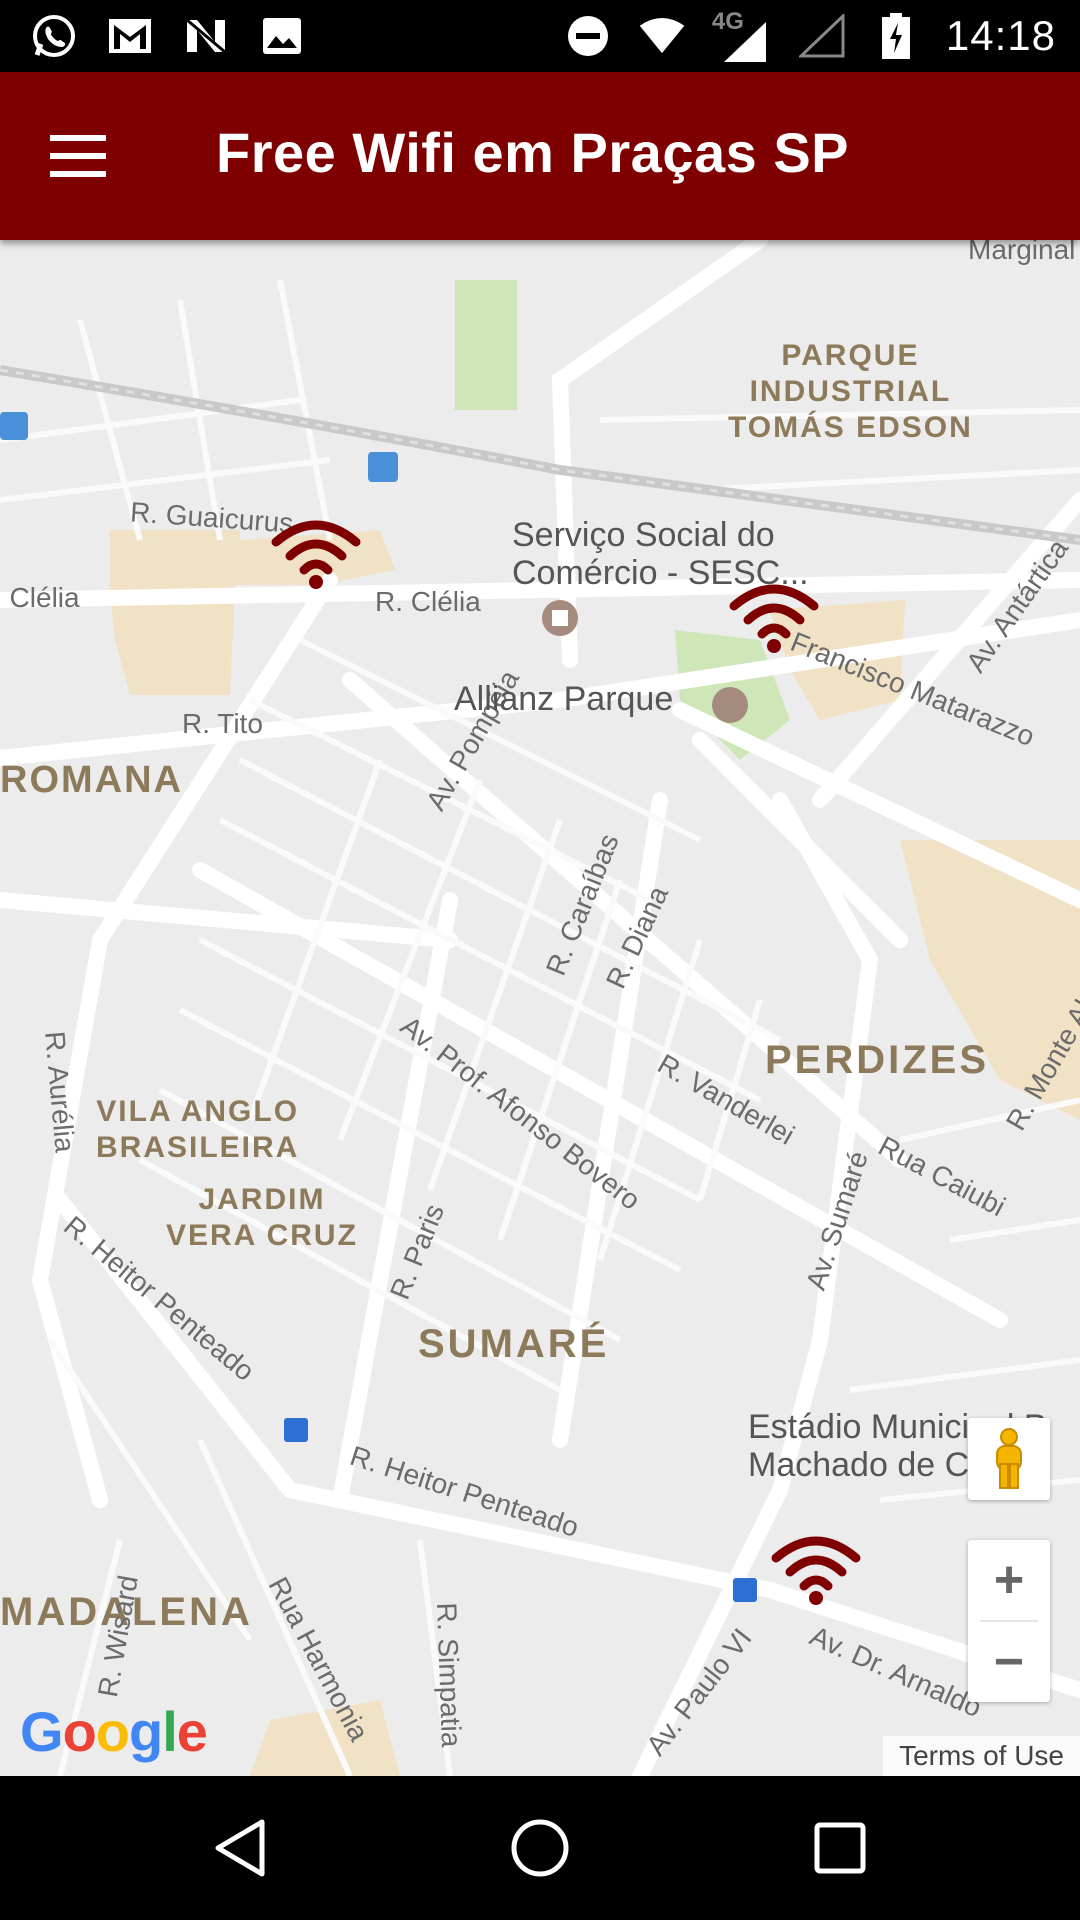  I want to click on district-label: VILA ANGLO BRASILEIRA, so click(198, 1129).